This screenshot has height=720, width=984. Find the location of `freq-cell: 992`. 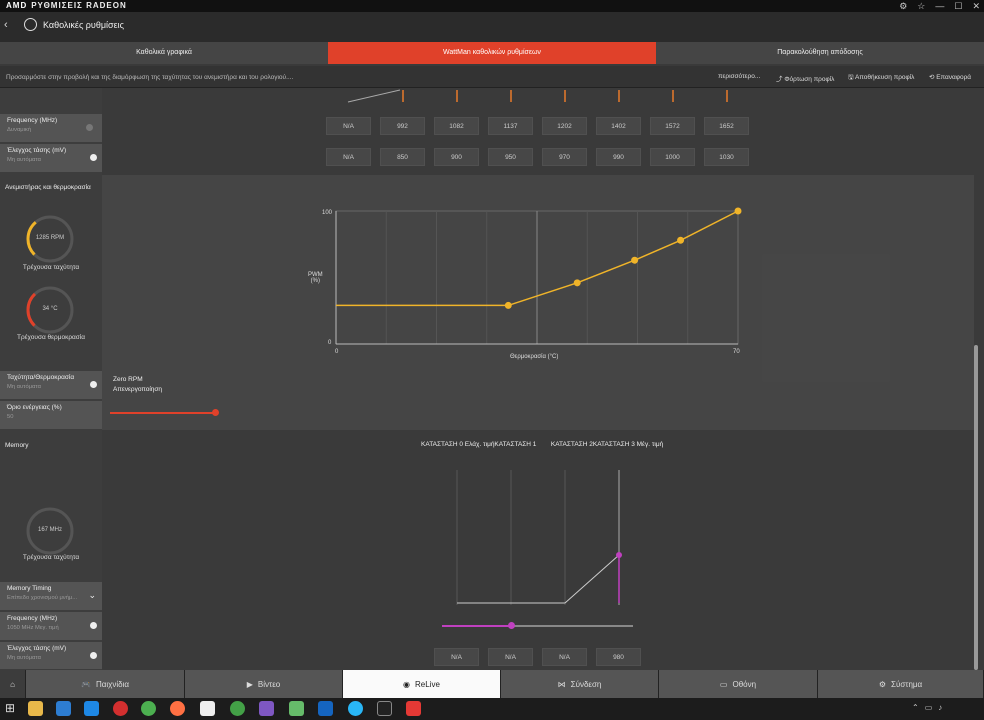

freq-cell: 992 is located at coordinates (402, 126).